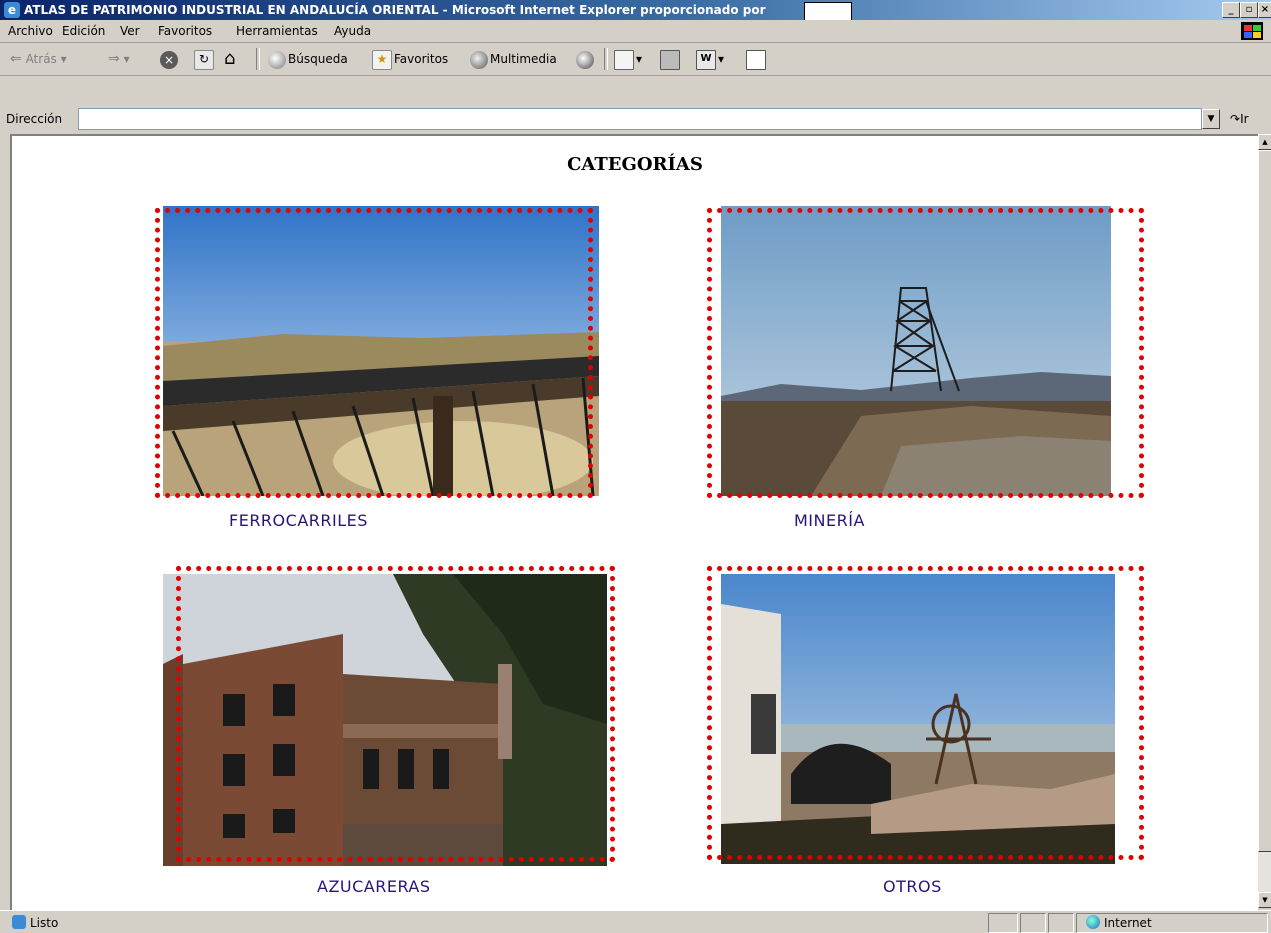 The width and height of the screenshot is (1271, 933). I want to click on mail-button: ▾, so click(628, 59).